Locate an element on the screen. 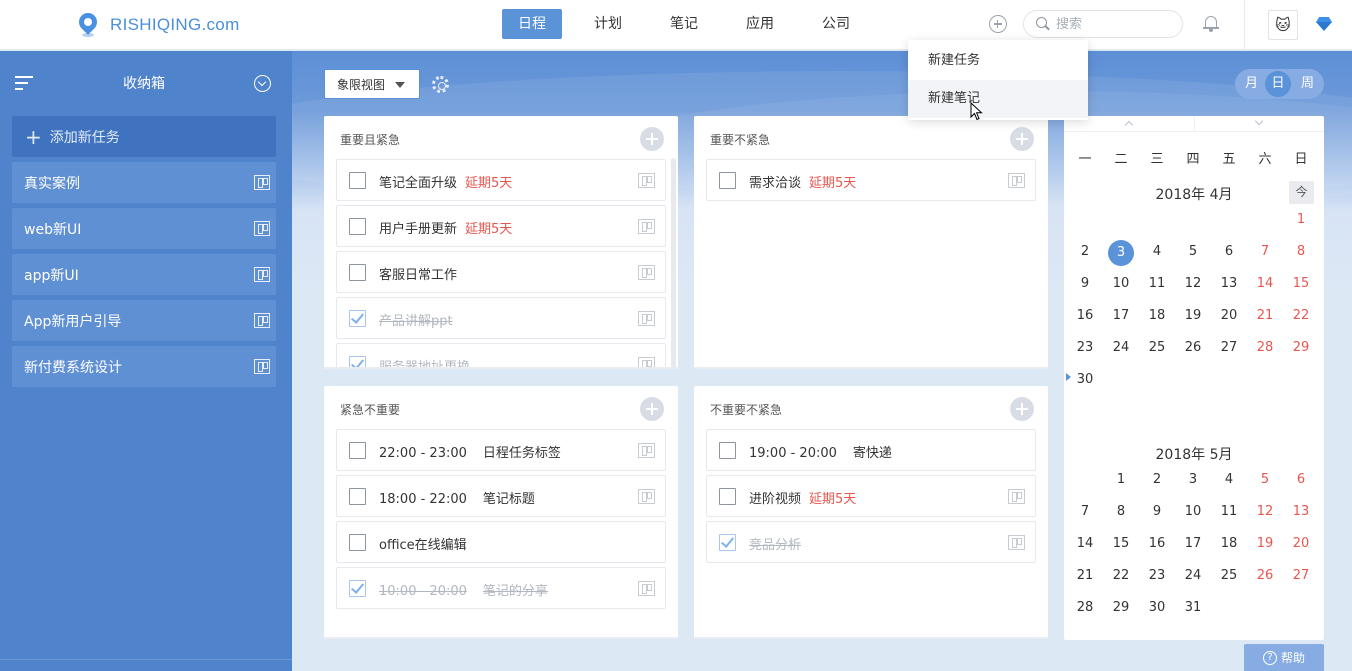 This screenshot has width=1352, height=671. sidebar-item: App新用户引导 is located at coordinates (144, 320).